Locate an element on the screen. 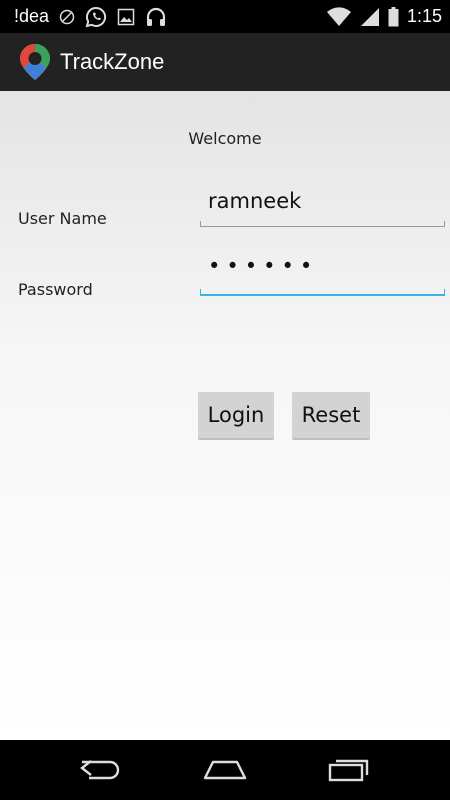 The image size is (450, 800). sync-off-icon is located at coordinates (67, 16).